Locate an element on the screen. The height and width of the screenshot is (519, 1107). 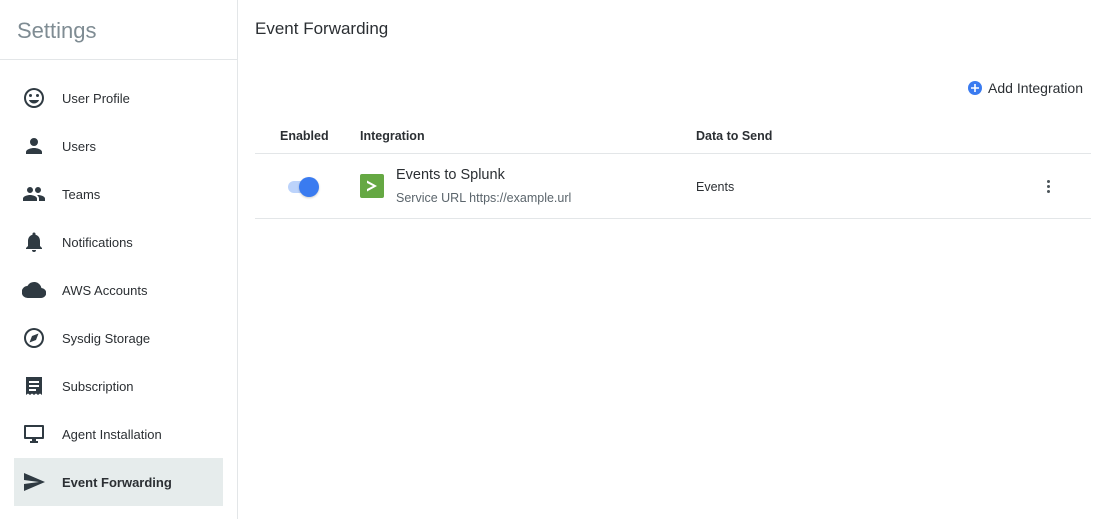
sidebar-item-aws-accounts: AWS Accounts is located at coordinates (118, 290).